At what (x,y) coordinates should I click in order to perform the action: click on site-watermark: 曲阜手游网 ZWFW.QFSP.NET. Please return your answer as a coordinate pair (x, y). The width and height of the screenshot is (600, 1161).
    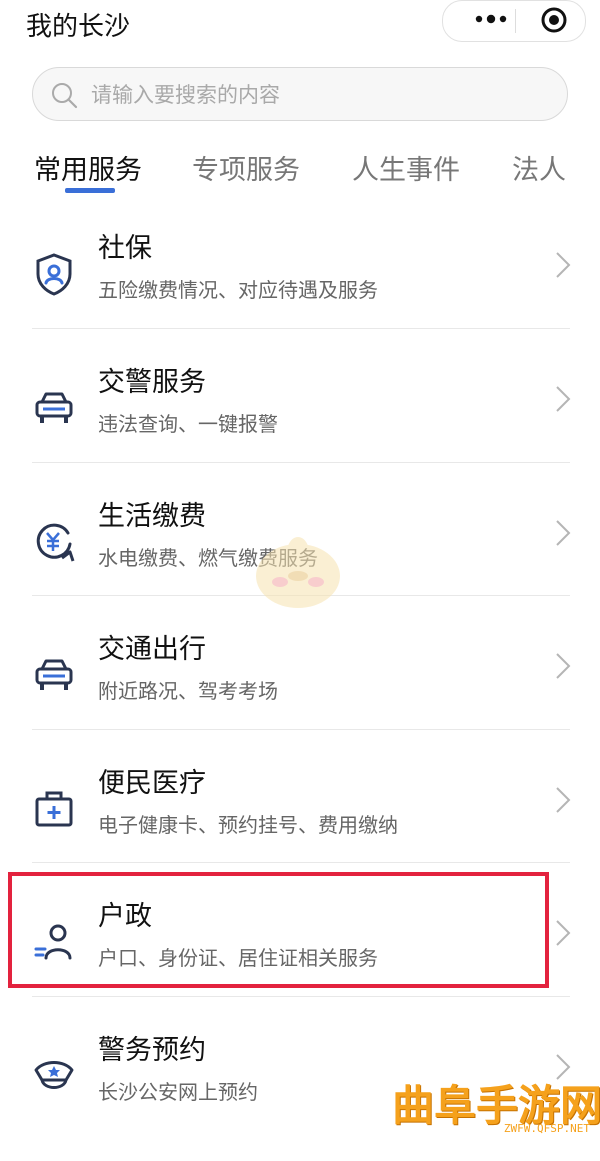
    Looking at the image, I should click on (496, 1107).